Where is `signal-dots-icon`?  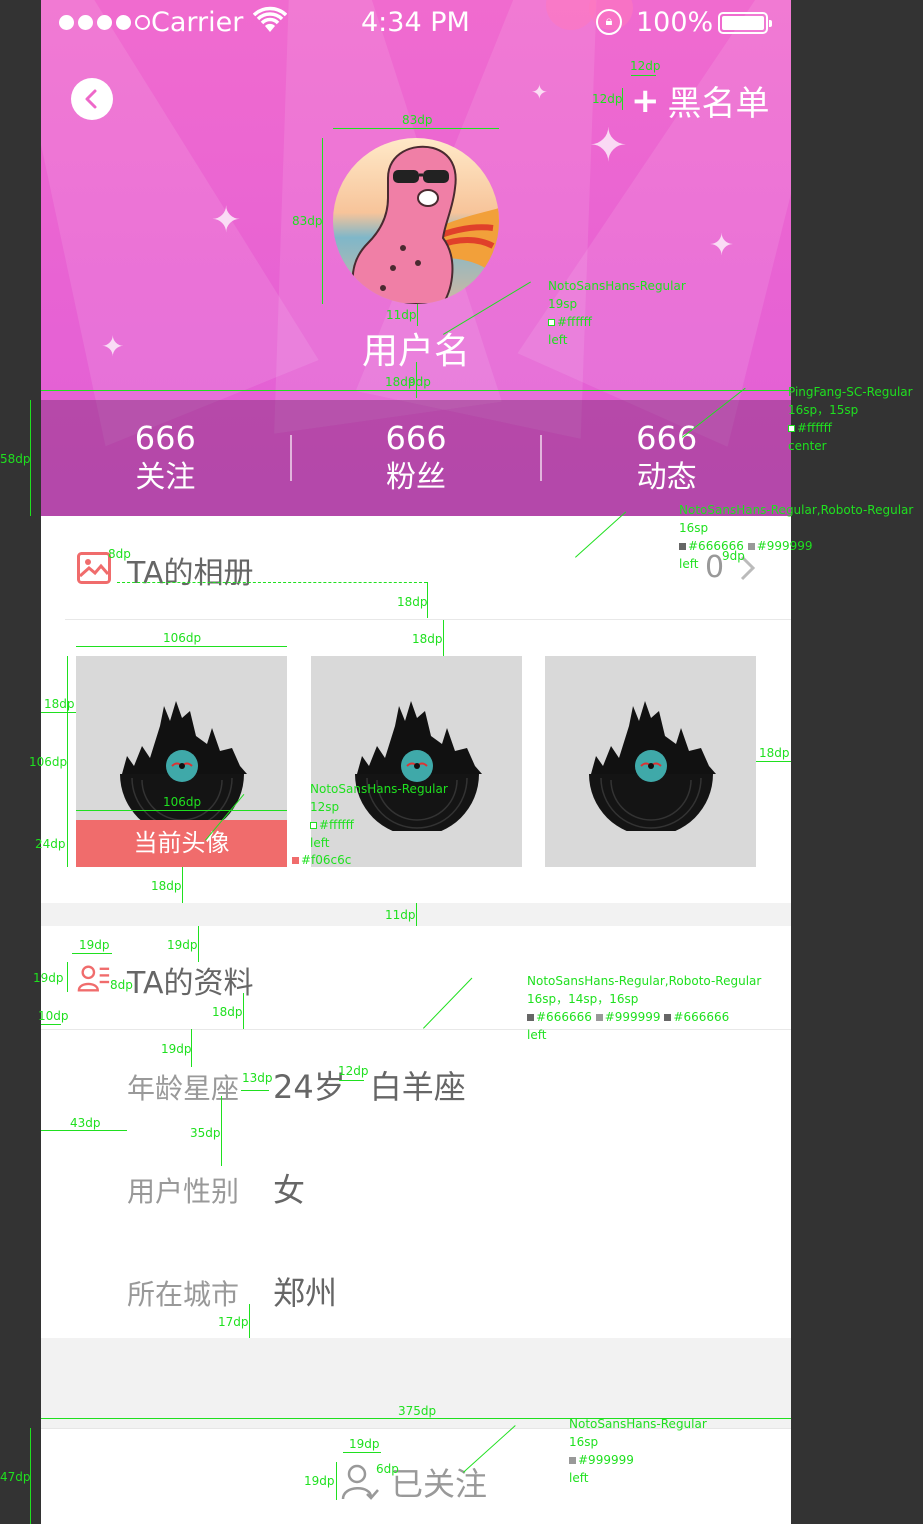 signal-dots-icon is located at coordinates (104, 22).